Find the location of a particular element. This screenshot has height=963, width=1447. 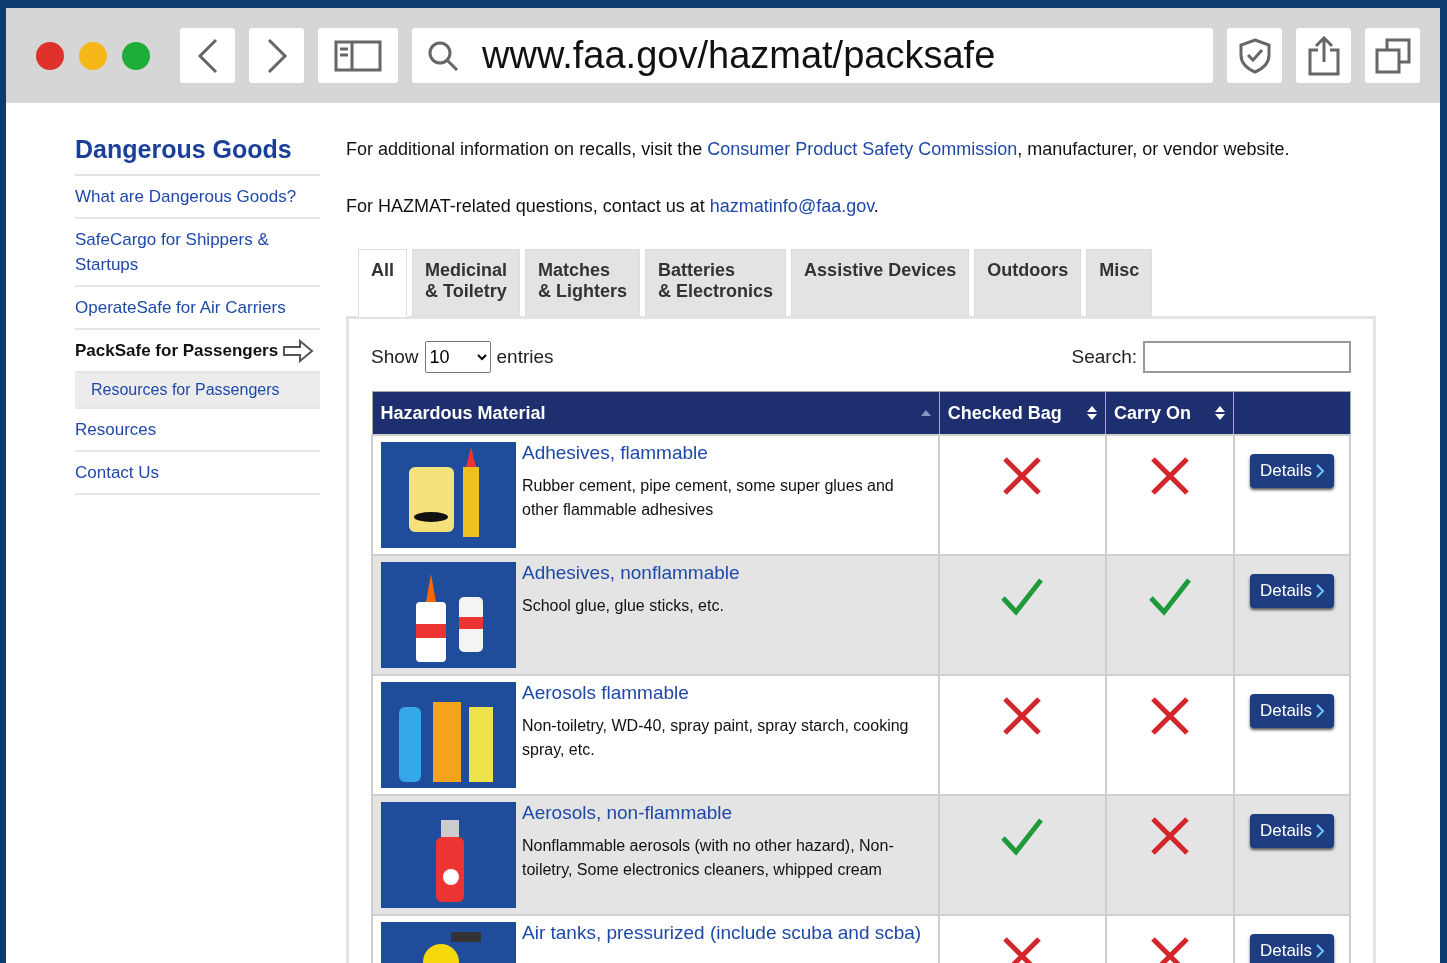

entries-label: entries is located at coordinates (525, 357).